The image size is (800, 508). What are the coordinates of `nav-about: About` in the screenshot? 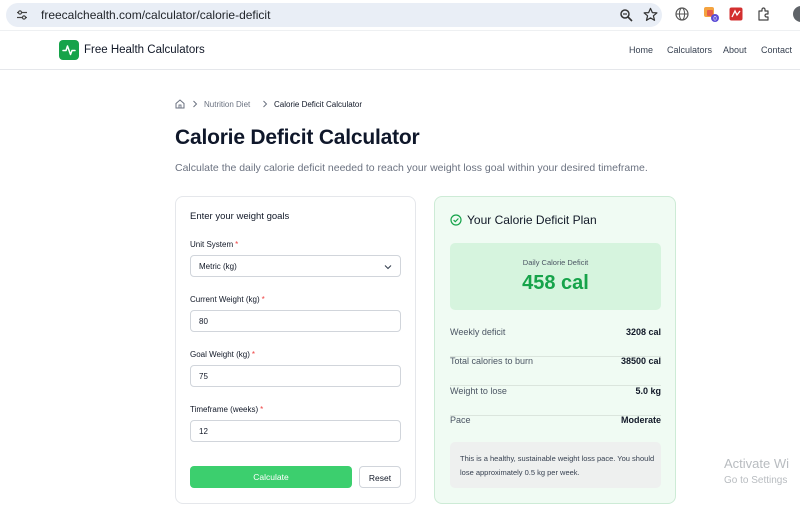 It's located at (735, 50).